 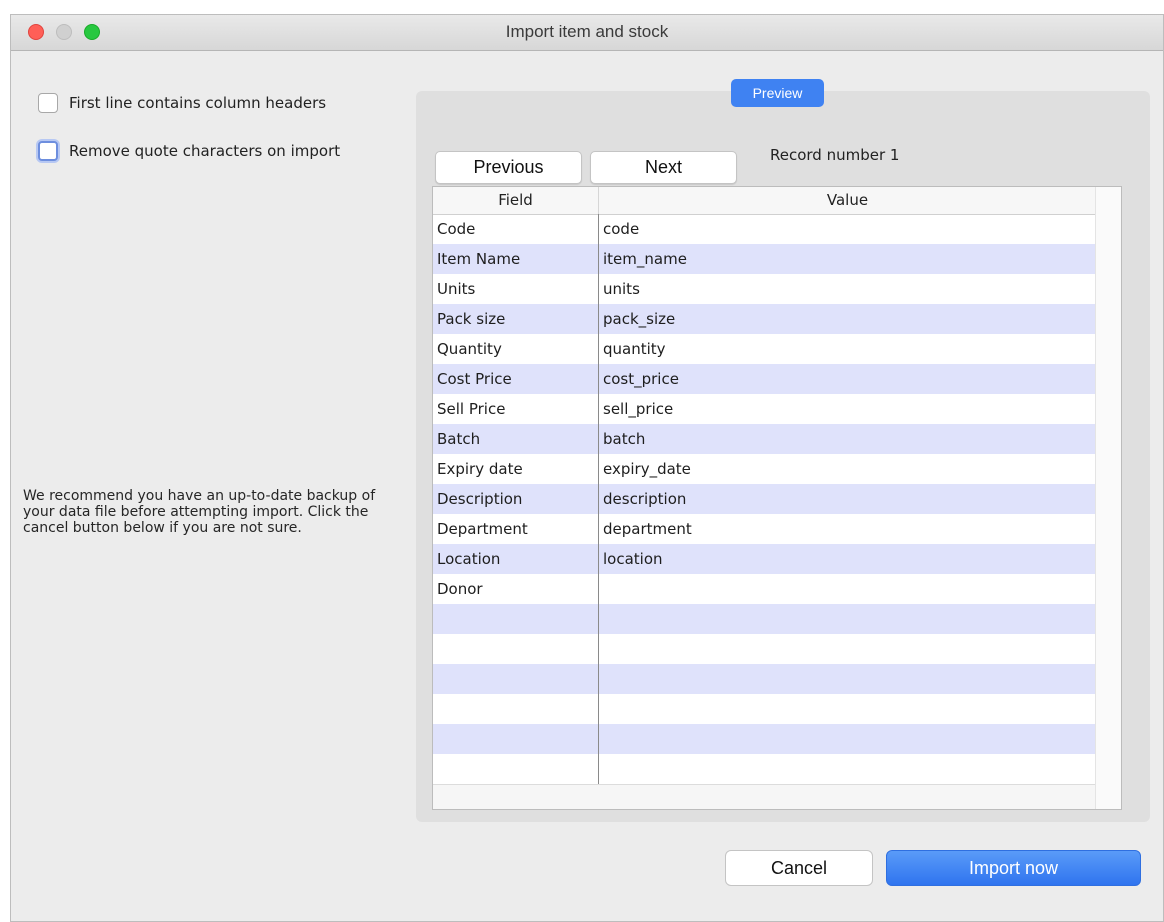 I want to click on value-cell: cost_price, so click(x=641, y=379).